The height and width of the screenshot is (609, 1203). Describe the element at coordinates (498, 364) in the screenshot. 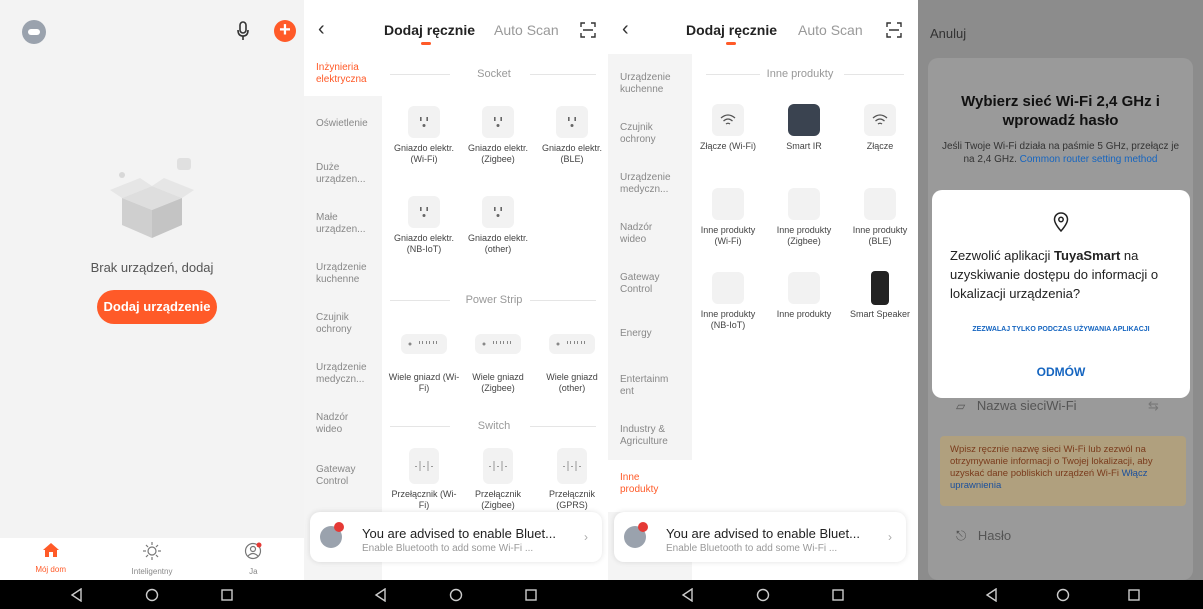

I see `device-item: Wiele gniazd (Zigbee)` at that location.